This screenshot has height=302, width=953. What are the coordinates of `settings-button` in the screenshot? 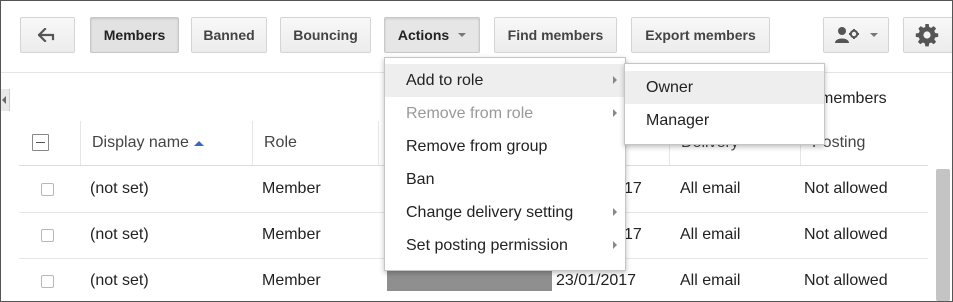 It's located at (927, 35).